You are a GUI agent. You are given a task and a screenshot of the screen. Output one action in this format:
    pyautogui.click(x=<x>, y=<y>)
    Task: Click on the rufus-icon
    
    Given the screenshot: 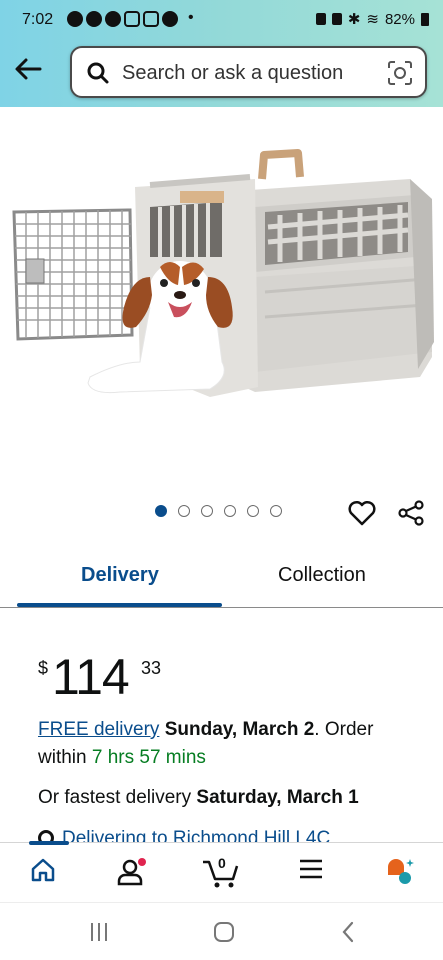 What is the action you would take?
    pyautogui.click(x=400, y=872)
    